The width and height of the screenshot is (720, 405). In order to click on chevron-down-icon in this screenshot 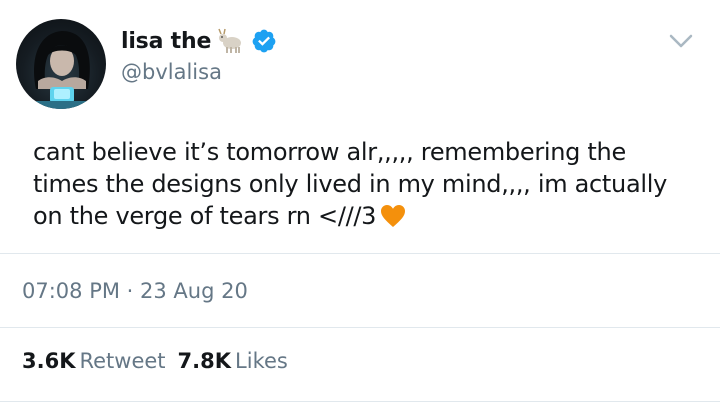, I will do `click(681, 41)`.